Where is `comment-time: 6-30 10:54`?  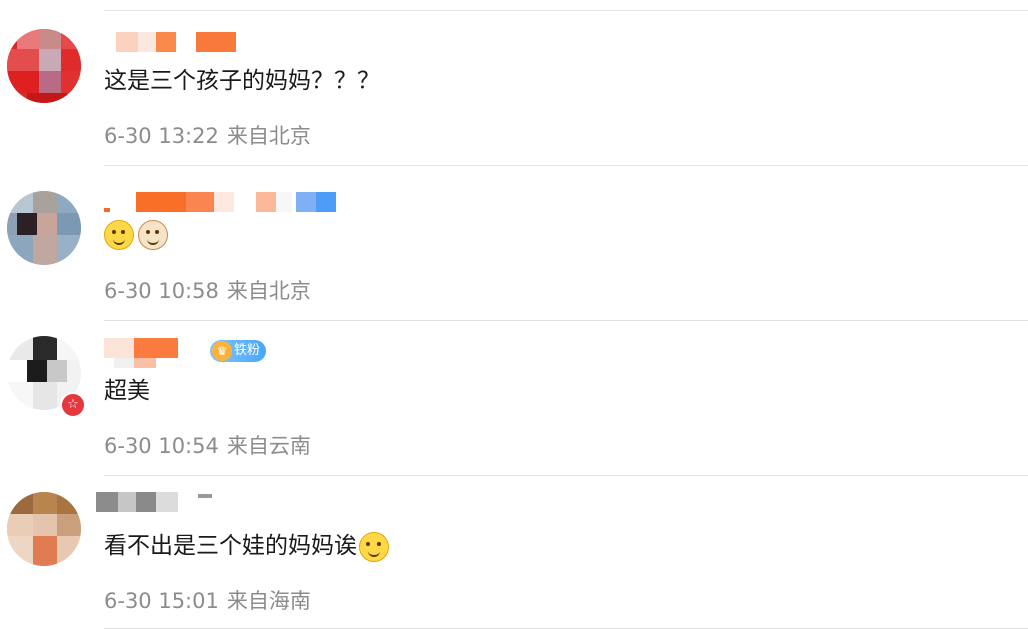 comment-time: 6-30 10:54 is located at coordinates (161, 446).